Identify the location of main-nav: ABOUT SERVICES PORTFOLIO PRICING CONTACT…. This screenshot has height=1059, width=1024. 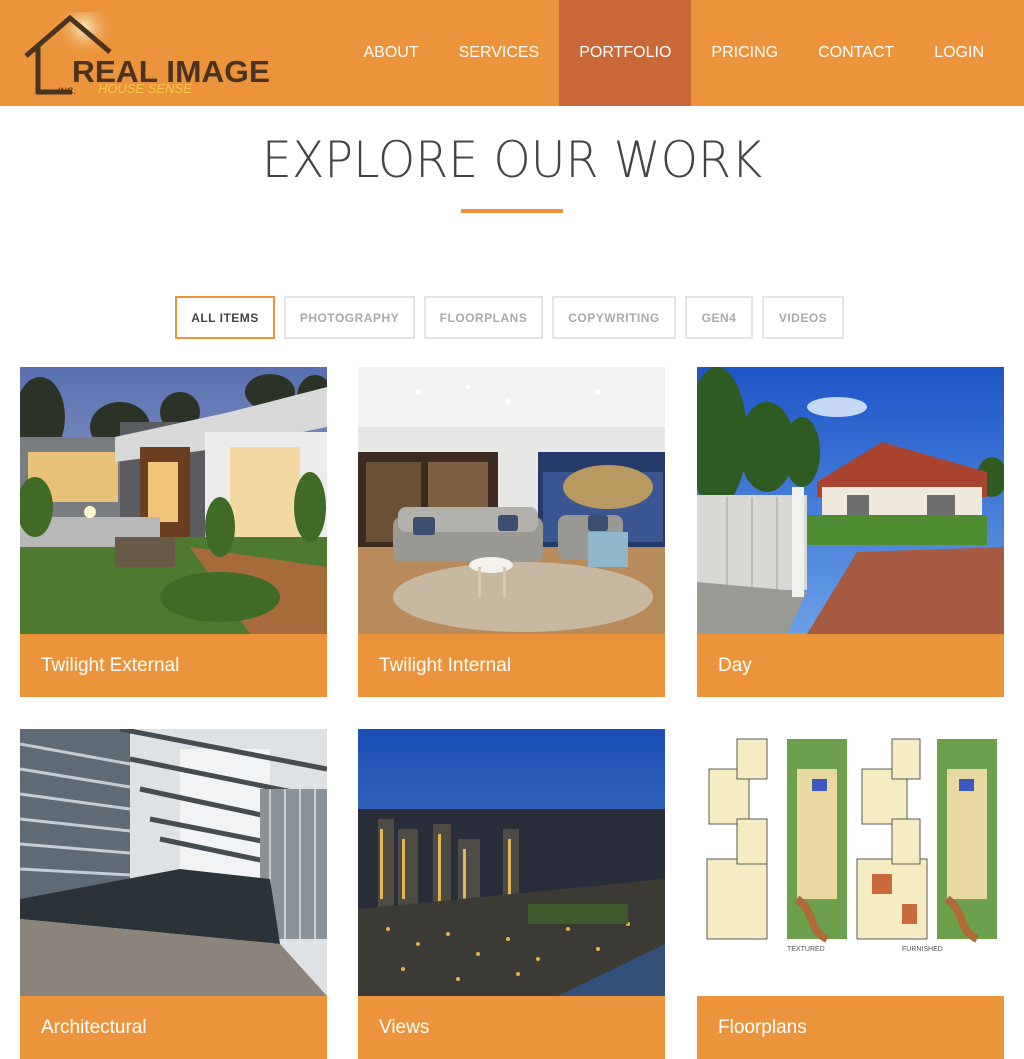
(673, 53).